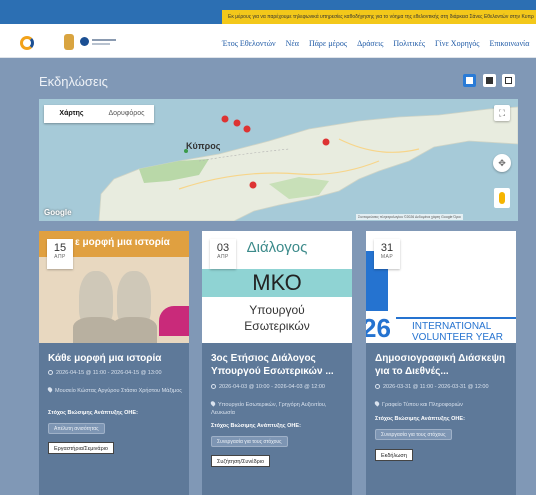  What do you see at coordinates (378, 328) in the screenshot?
I see `event-image-text: 26` at bounding box center [378, 328].